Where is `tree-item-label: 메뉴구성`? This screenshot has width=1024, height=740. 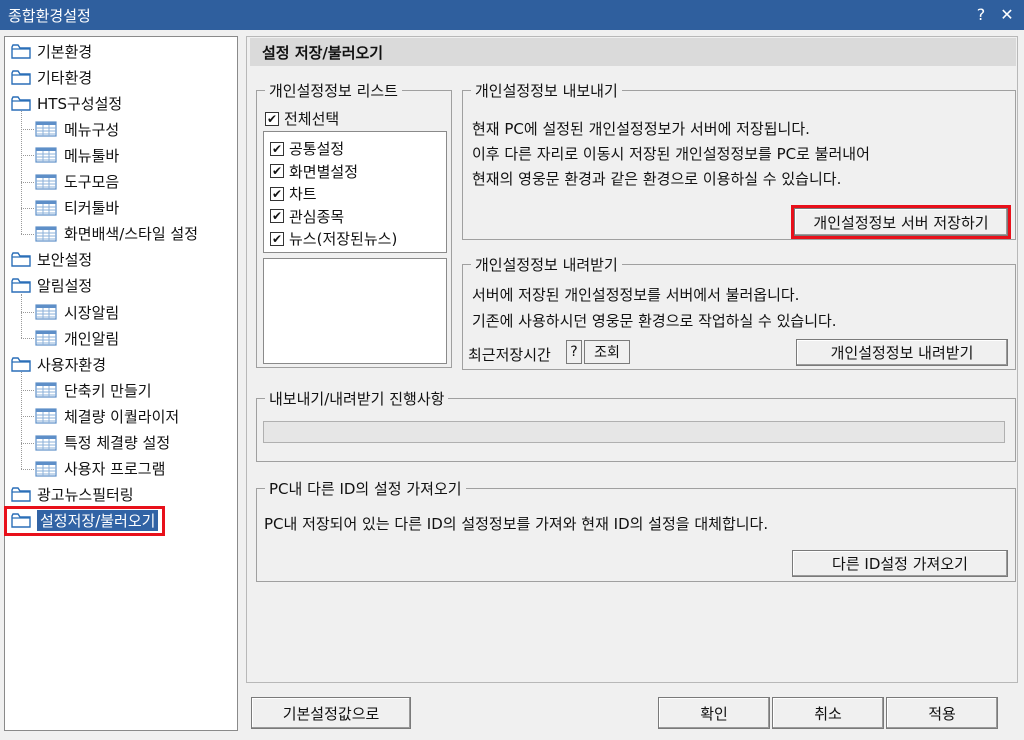 tree-item-label: 메뉴구성 is located at coordinates (92, 129).